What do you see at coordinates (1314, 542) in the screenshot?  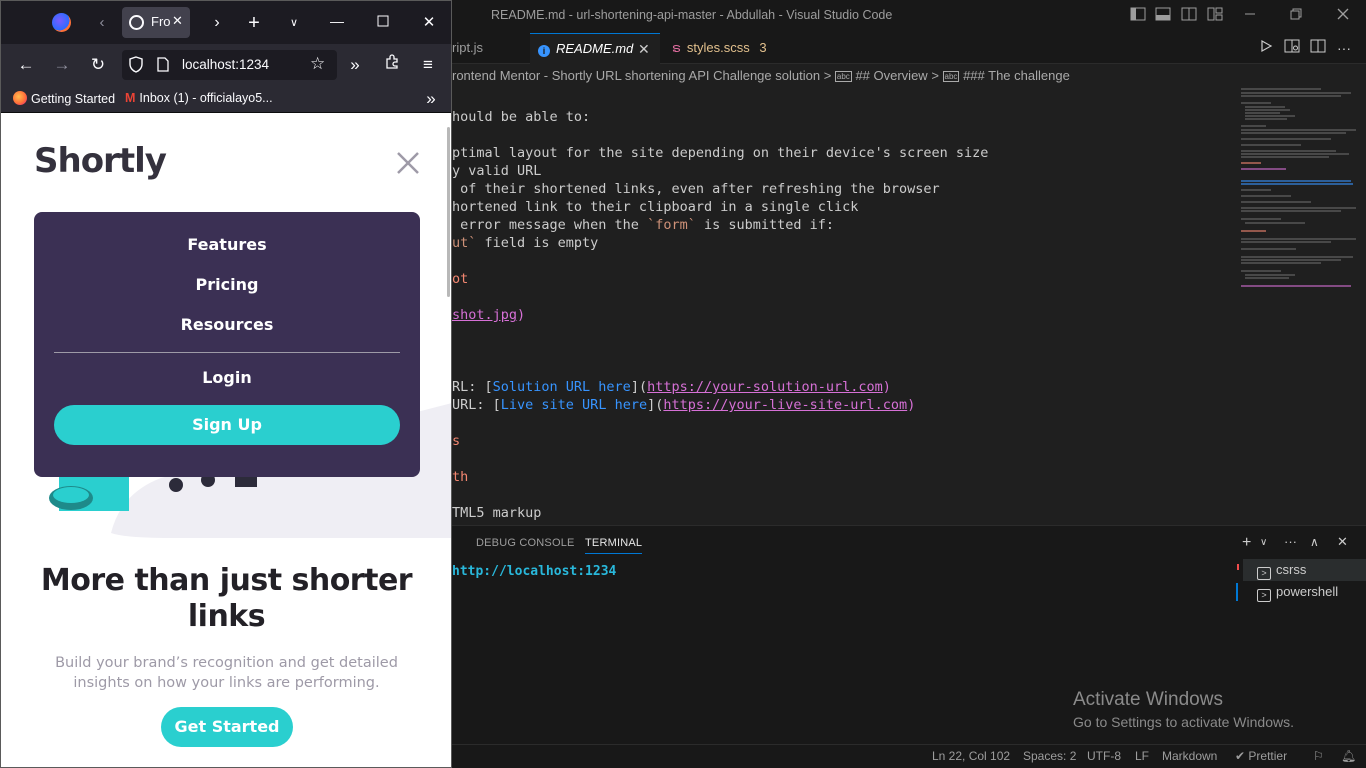 I see `maximize-panel-icon: ∧` at bounding box center [1314, 542].